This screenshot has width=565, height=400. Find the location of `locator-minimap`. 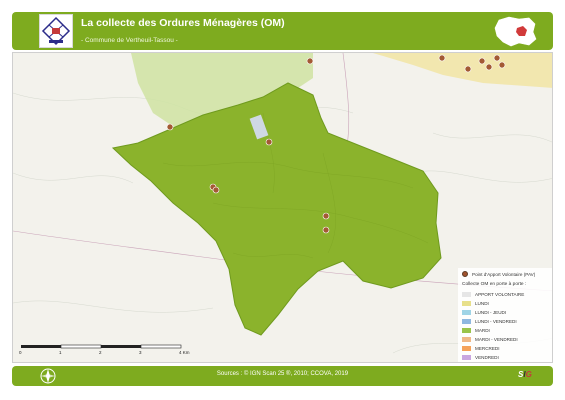

locator-minimap is located at coordinates (515, 31).